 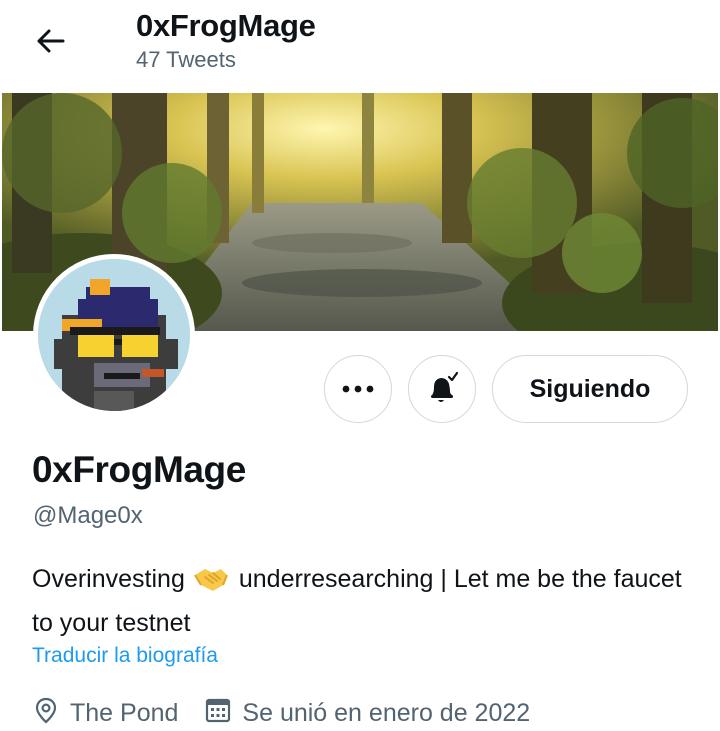 What do you see at coordinates (108, 579) in the screenshot?
I see `bio-text-part1: Overinvesting` at bounding box center [108, 579].